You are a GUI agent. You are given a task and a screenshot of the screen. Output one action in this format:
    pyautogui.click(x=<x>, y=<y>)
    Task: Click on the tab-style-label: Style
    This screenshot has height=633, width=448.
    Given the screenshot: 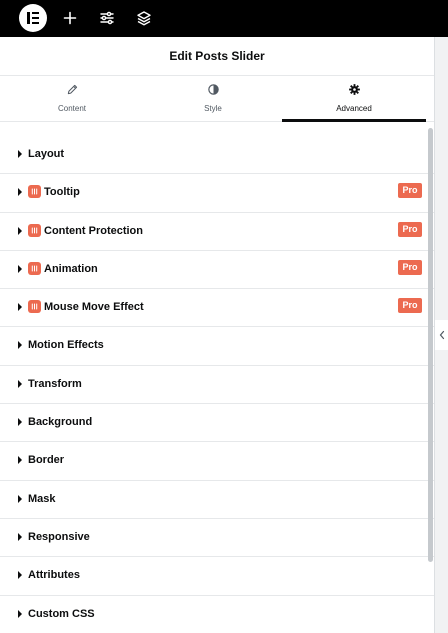 What is the action you would take?
    pyautogui.click(x=213, y=108)
    